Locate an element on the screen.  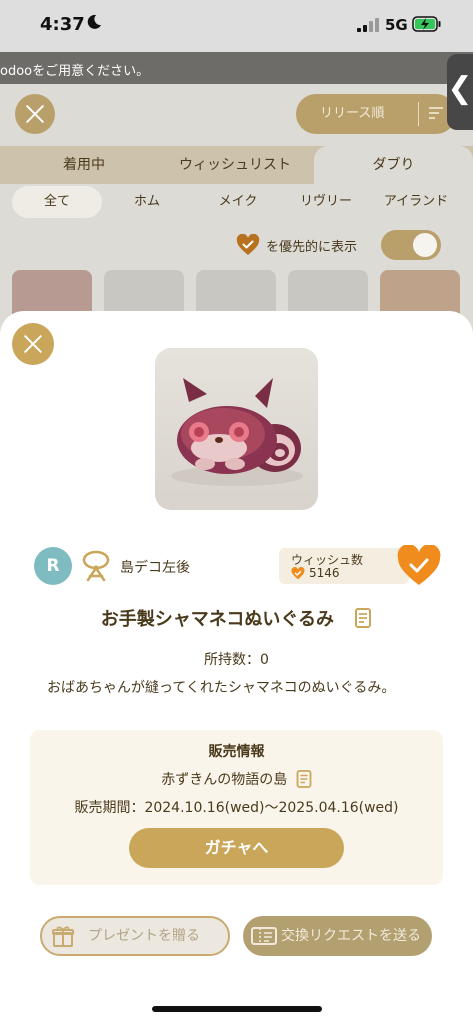
wish-heart-button is located at coordinates (419, 566).